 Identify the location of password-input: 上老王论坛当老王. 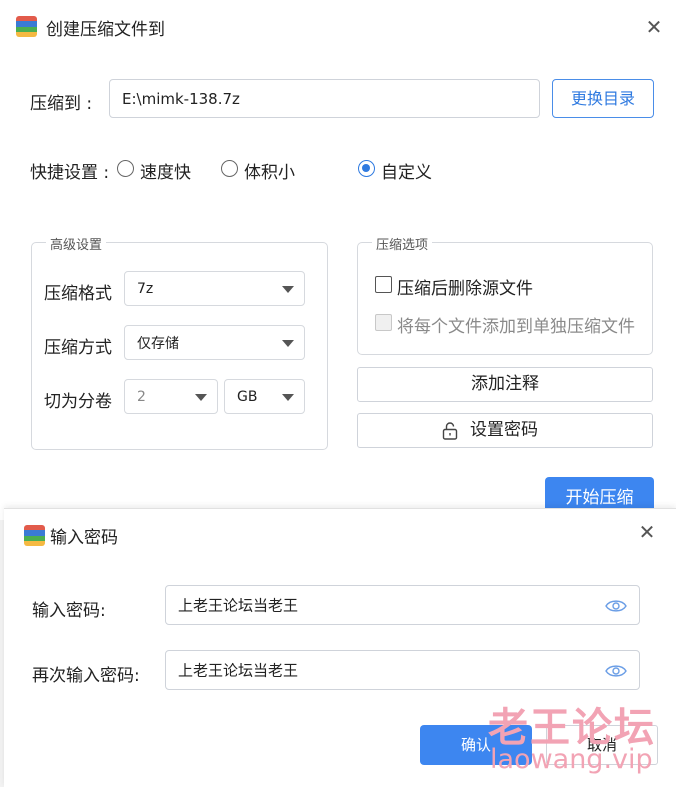
(402, 605).